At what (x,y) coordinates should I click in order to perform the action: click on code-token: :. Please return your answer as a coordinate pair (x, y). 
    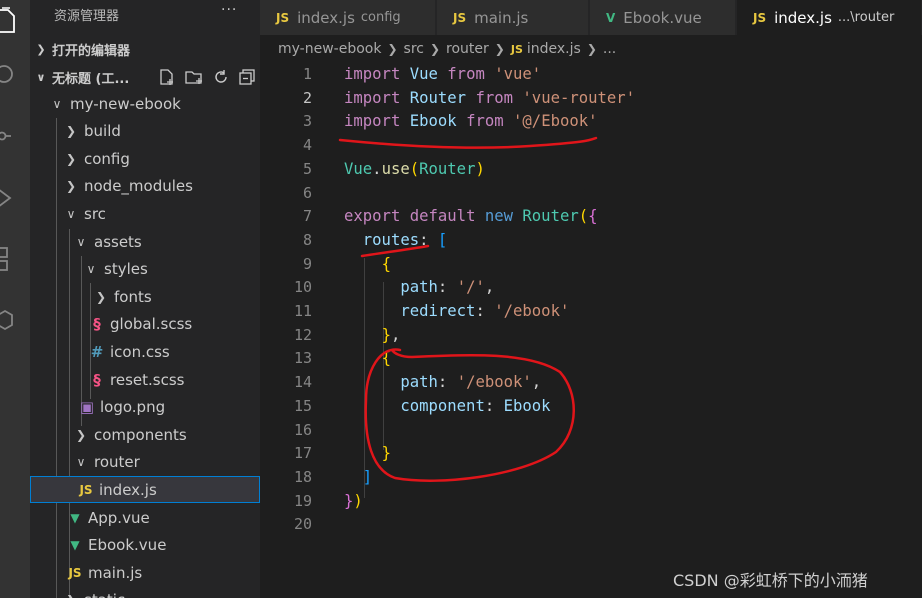
    Looking at the image, I should click on (447, 382).